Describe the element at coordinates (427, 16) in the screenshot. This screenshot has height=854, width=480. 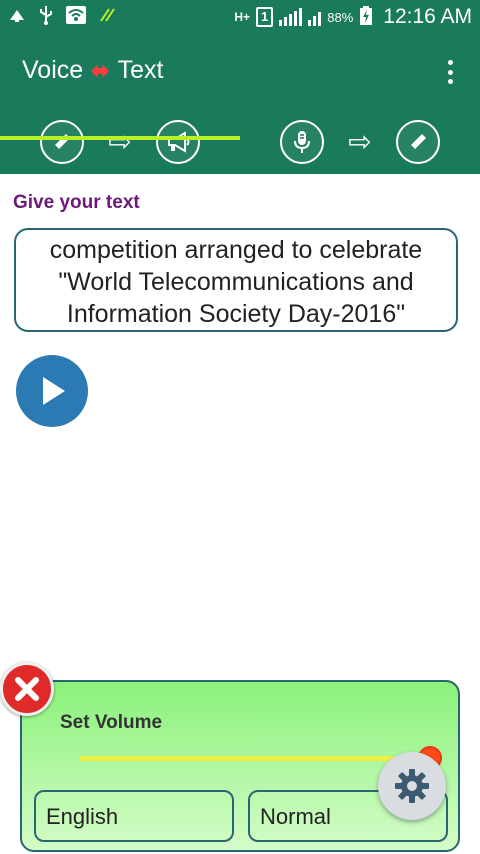
I see `clock: 12:16 AM` at that location.